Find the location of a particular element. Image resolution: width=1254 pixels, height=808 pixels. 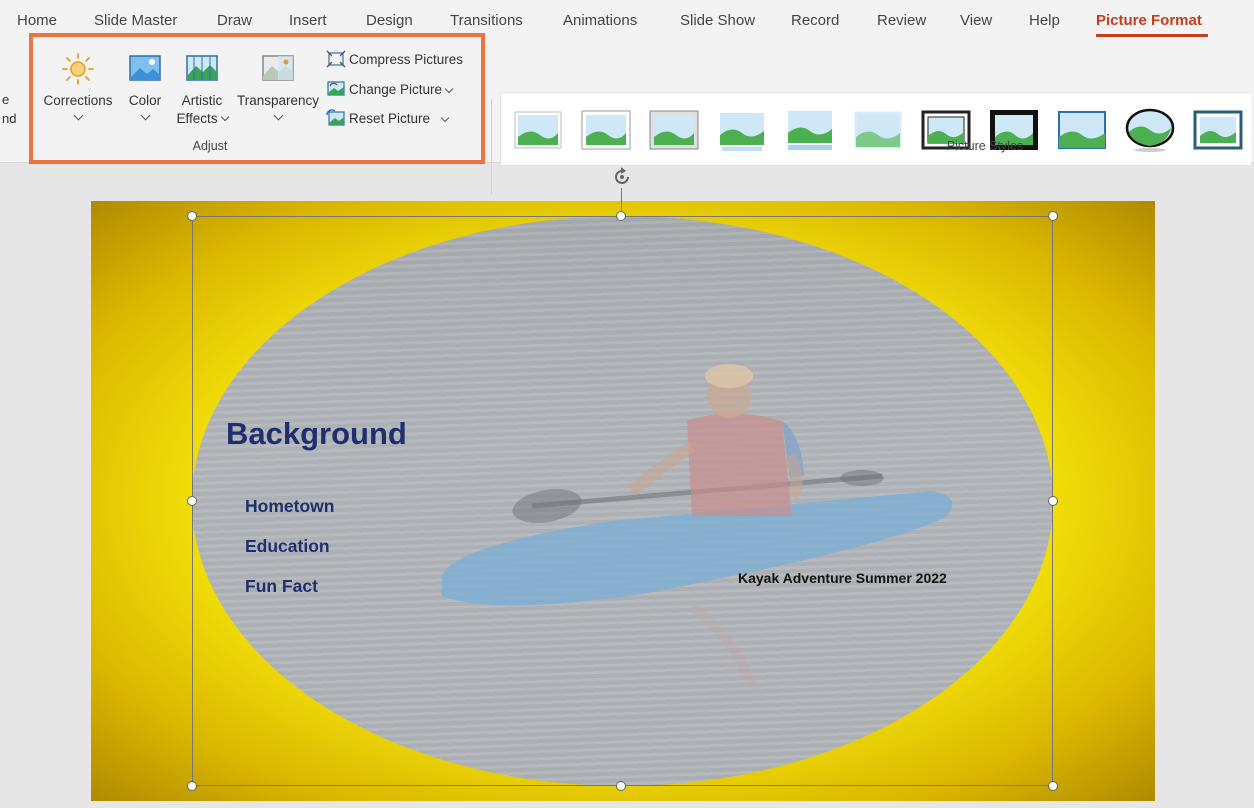

active-tab-indicator is located at coordinates (1152, 35).